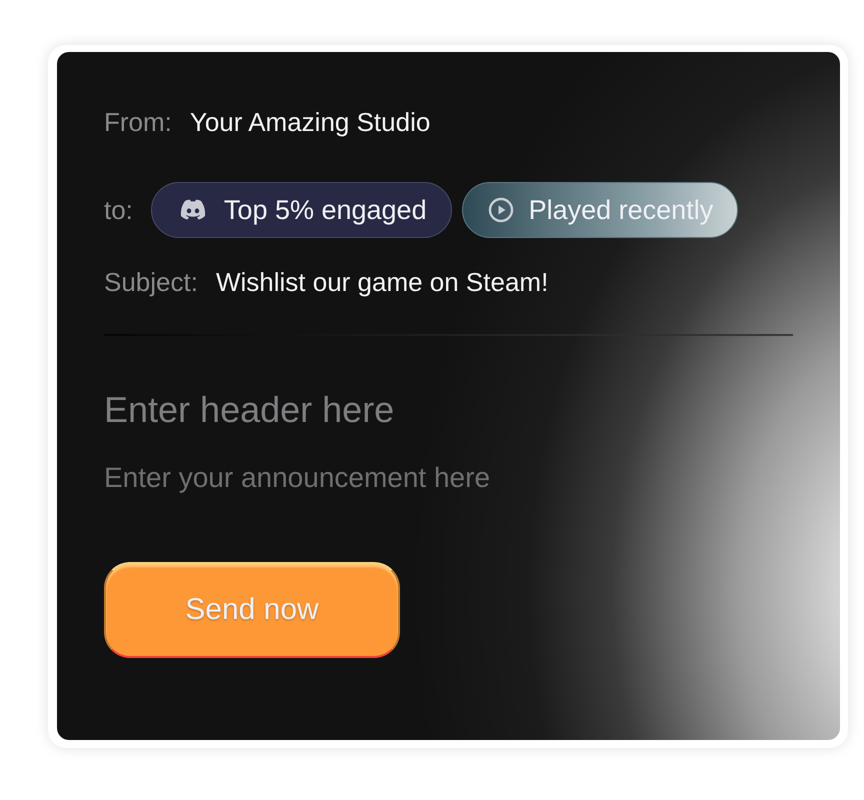  What do you see at coordinates (600, 210) in the screenshot?
I see `recipient-chip: Played recently` at bounding box center [600, 210].